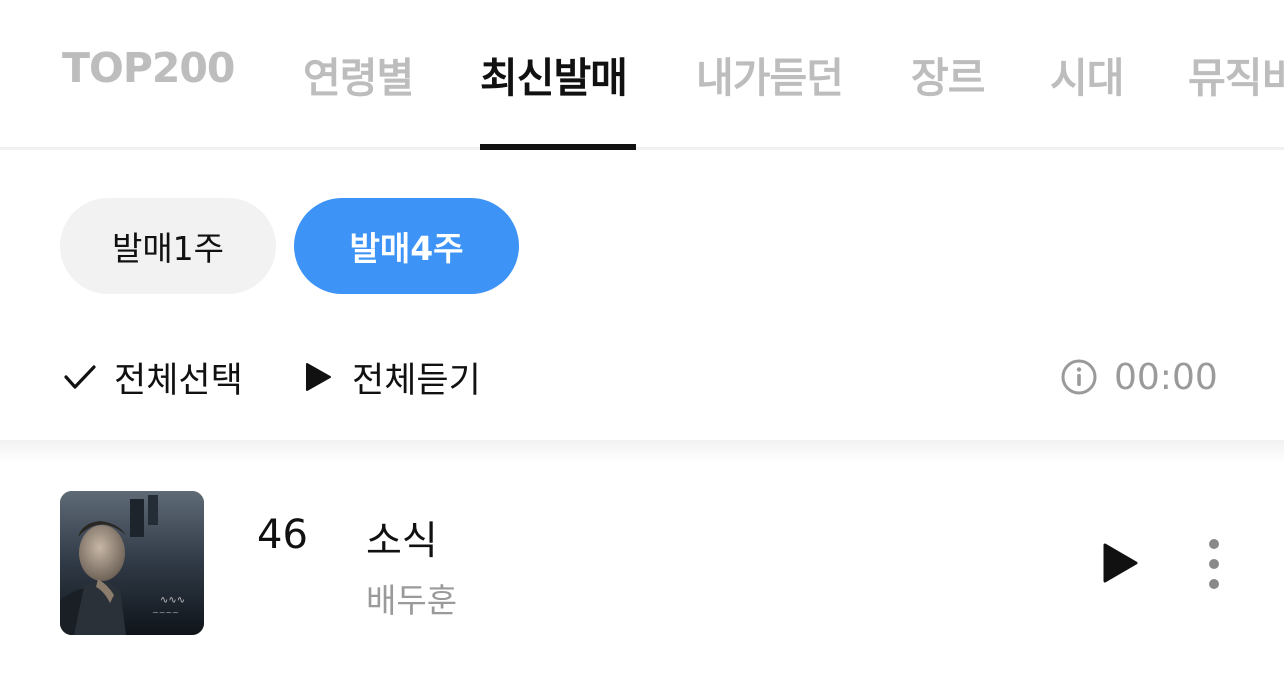  I want to click on info-icon, so click(1079, 377).